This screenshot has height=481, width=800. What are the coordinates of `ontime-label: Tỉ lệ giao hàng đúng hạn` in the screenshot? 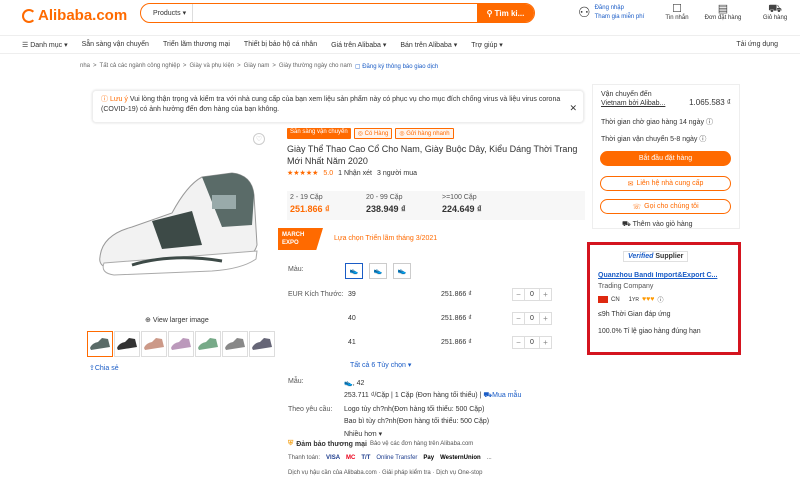 It's located at (662, 331).